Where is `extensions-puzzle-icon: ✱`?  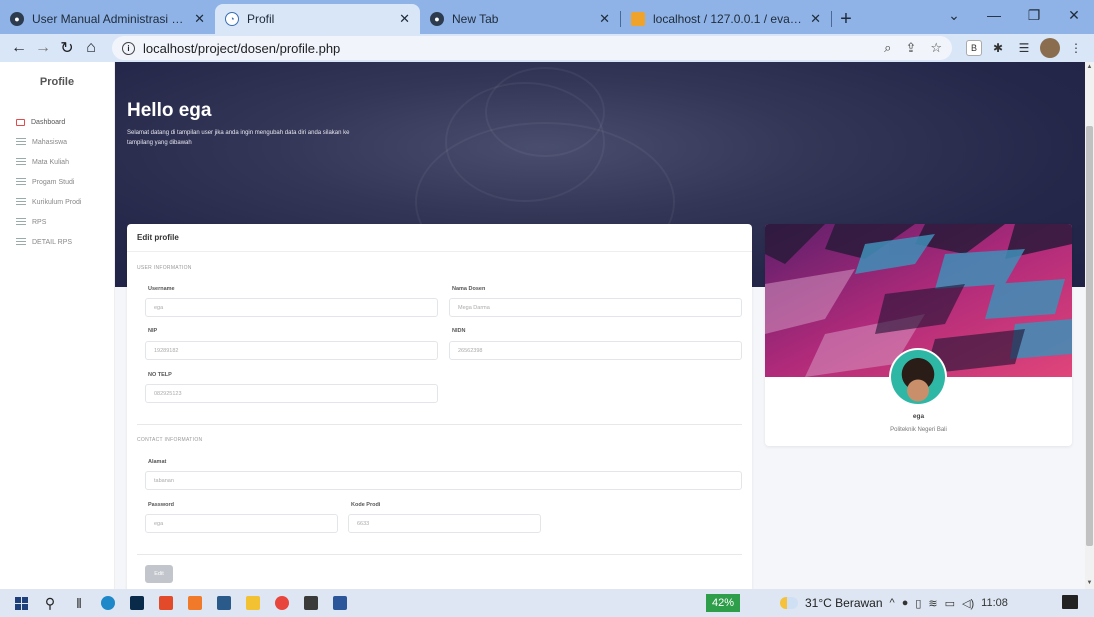 extensions-puzzle-icon: ✱ is located at coordinates (998, 48).